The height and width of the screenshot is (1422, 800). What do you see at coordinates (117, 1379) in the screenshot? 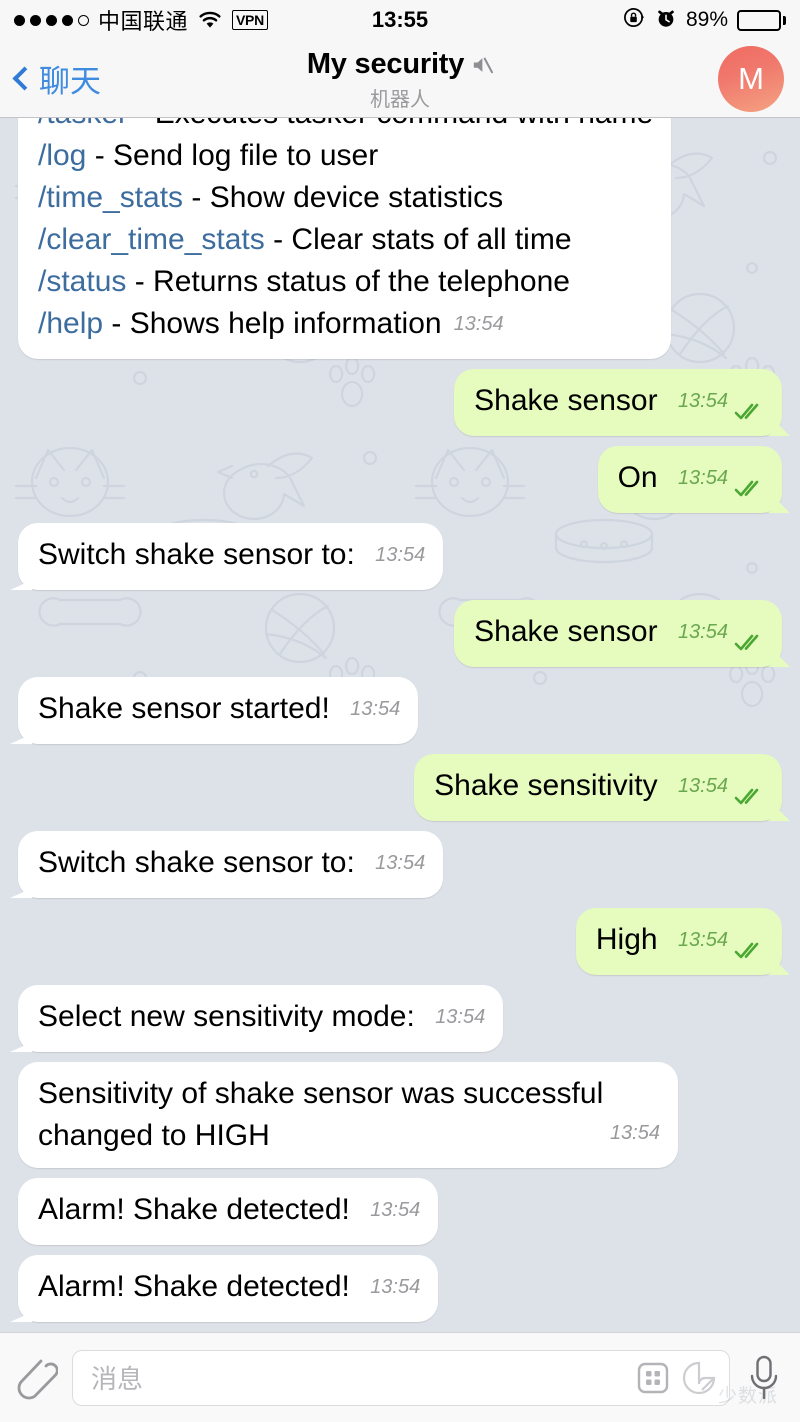
I see `message-input-placeholder: 消息` at bounding box center [117, 1379].